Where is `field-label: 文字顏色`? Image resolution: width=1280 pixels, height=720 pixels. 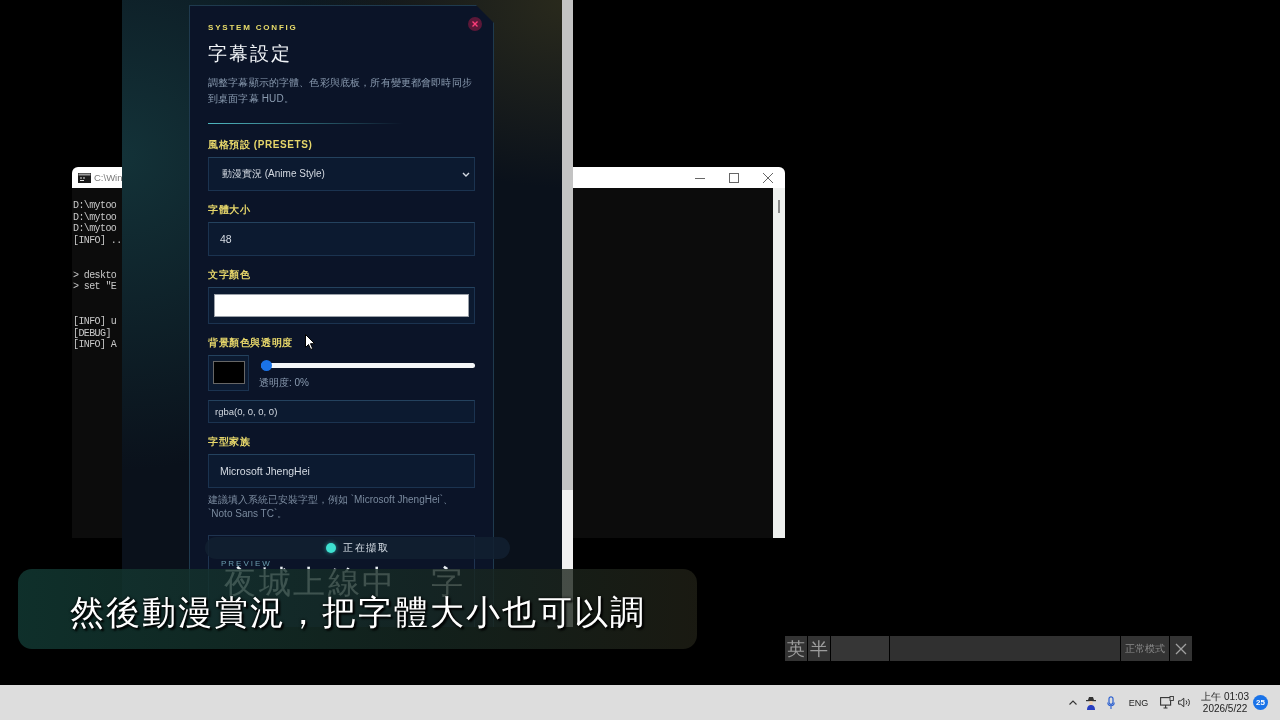
field-label: 文字顏色 is located at coordinates (229, 275).